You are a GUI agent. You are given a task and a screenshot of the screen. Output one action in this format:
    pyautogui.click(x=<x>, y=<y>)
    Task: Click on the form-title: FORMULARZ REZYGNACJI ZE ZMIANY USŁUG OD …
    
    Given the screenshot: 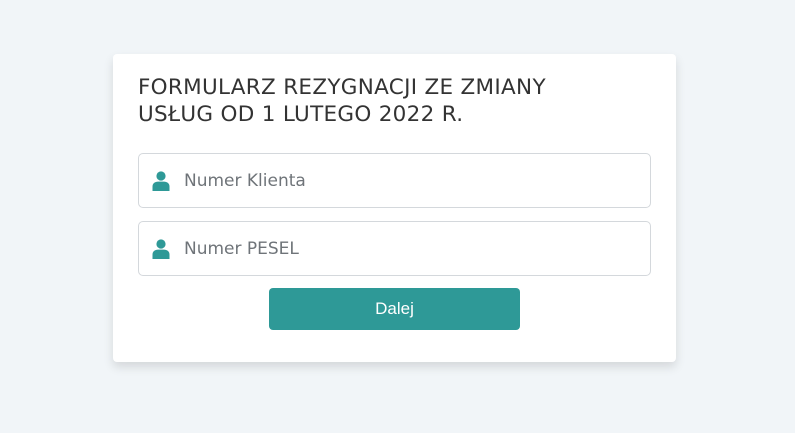 What is the action you would take?
    pyautogui.click(x=394, y=101)
    